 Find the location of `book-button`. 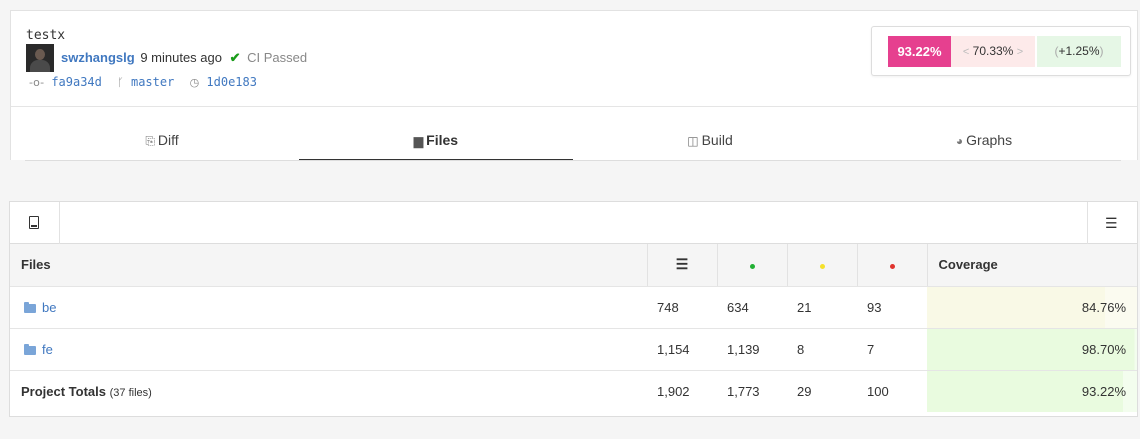

book-button is located at coordinates (35, 223).